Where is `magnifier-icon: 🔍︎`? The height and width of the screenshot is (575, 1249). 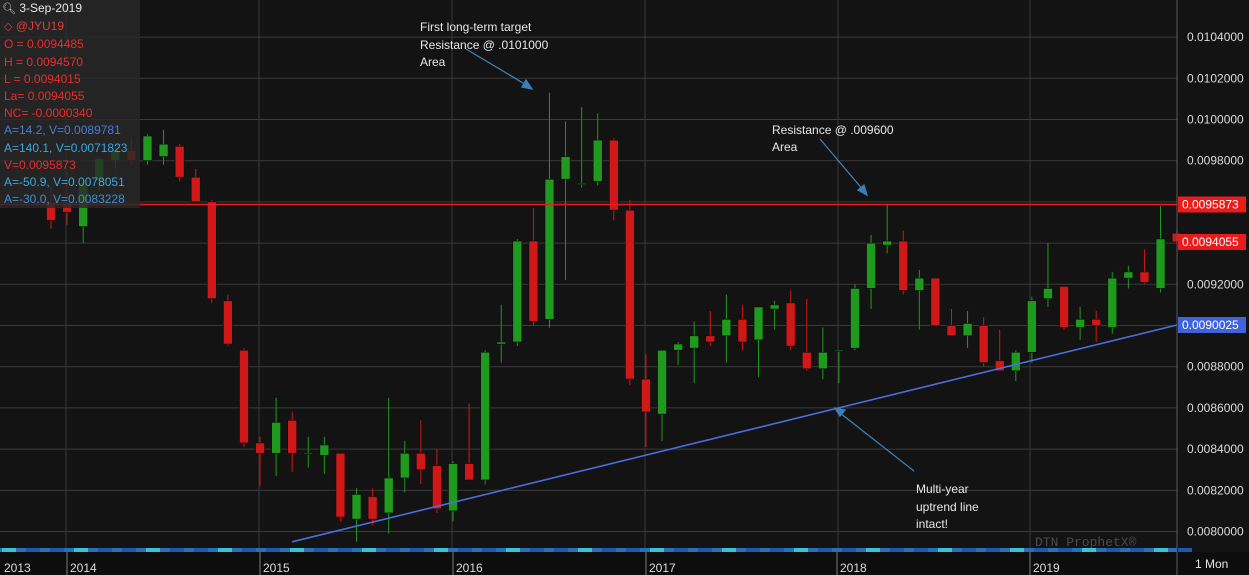
magnifier-icon: 🔍︎ is located at coordinates (9, 9).